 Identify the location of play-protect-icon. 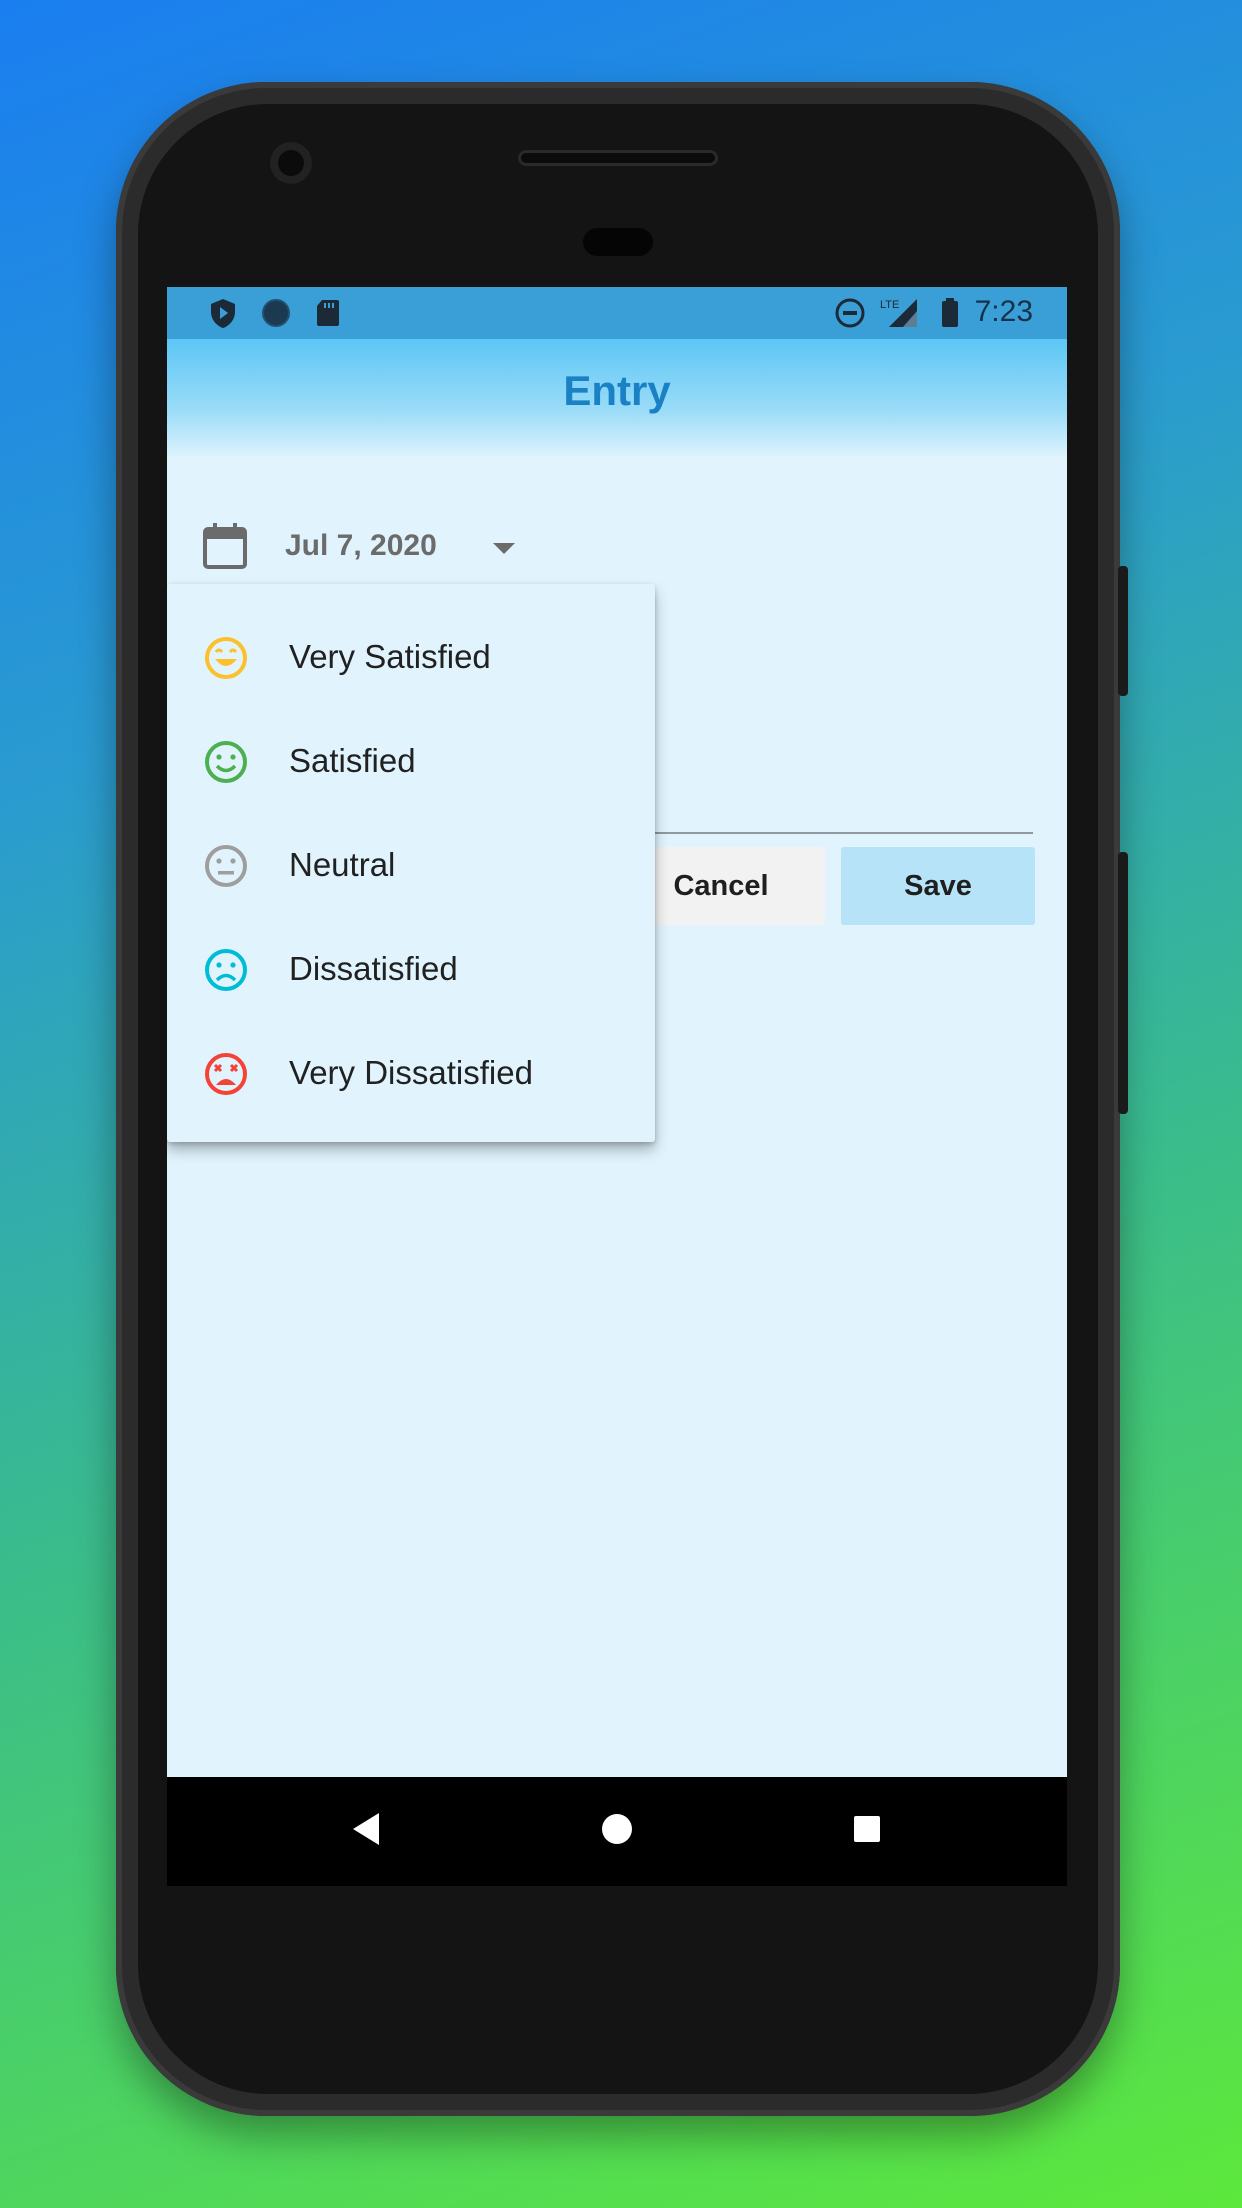
(223, 313).